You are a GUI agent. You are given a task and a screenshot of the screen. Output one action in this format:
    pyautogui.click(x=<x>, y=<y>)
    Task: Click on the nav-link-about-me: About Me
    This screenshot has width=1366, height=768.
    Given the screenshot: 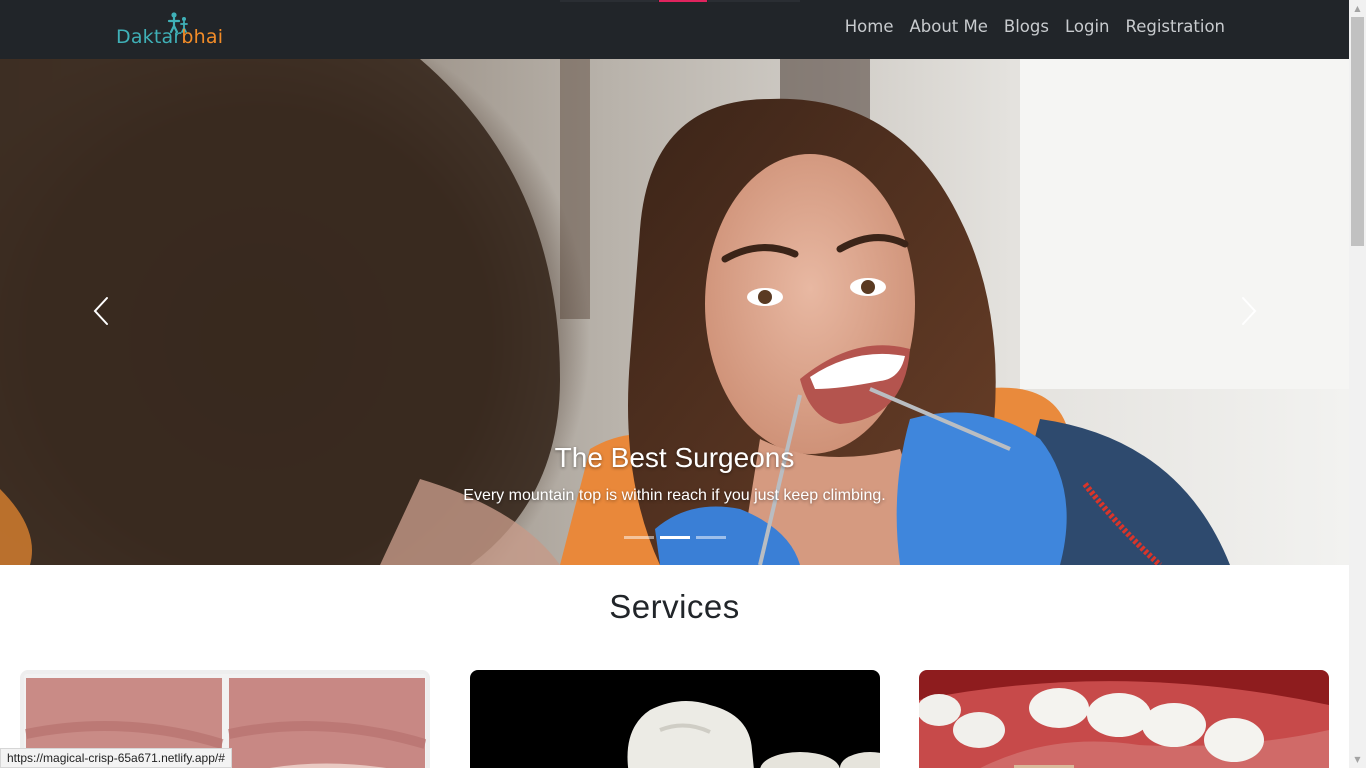 What is the action you would take?
    pyautogui.click(x=948, y=26)
    